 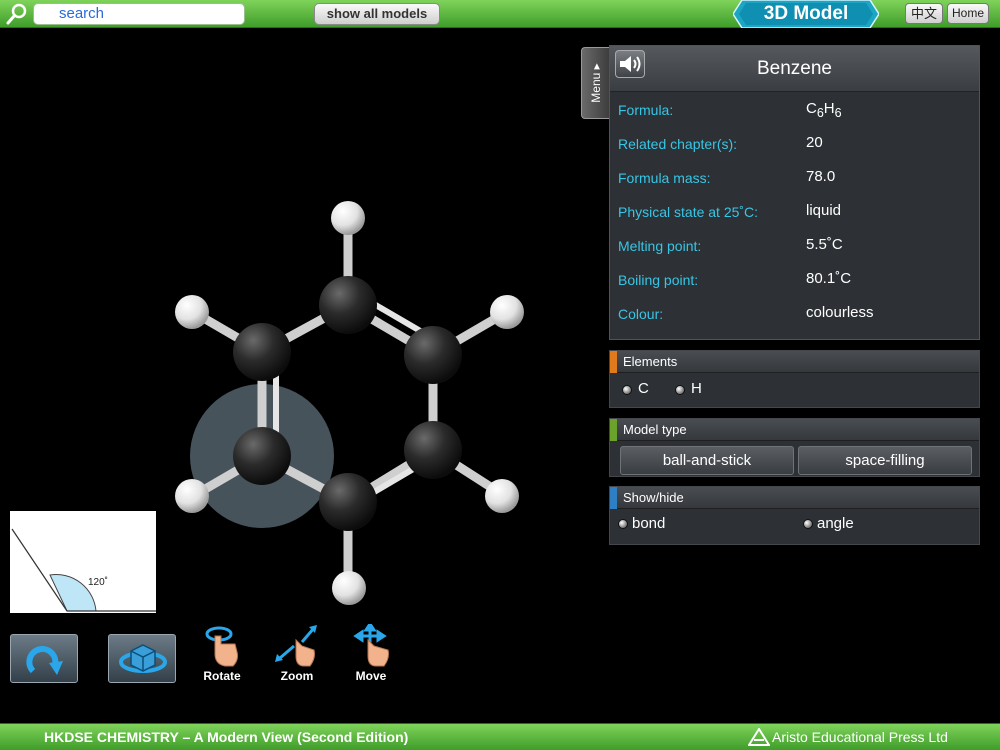 I want to click on melting-label: Melting point:, so click(x=660, y=246).